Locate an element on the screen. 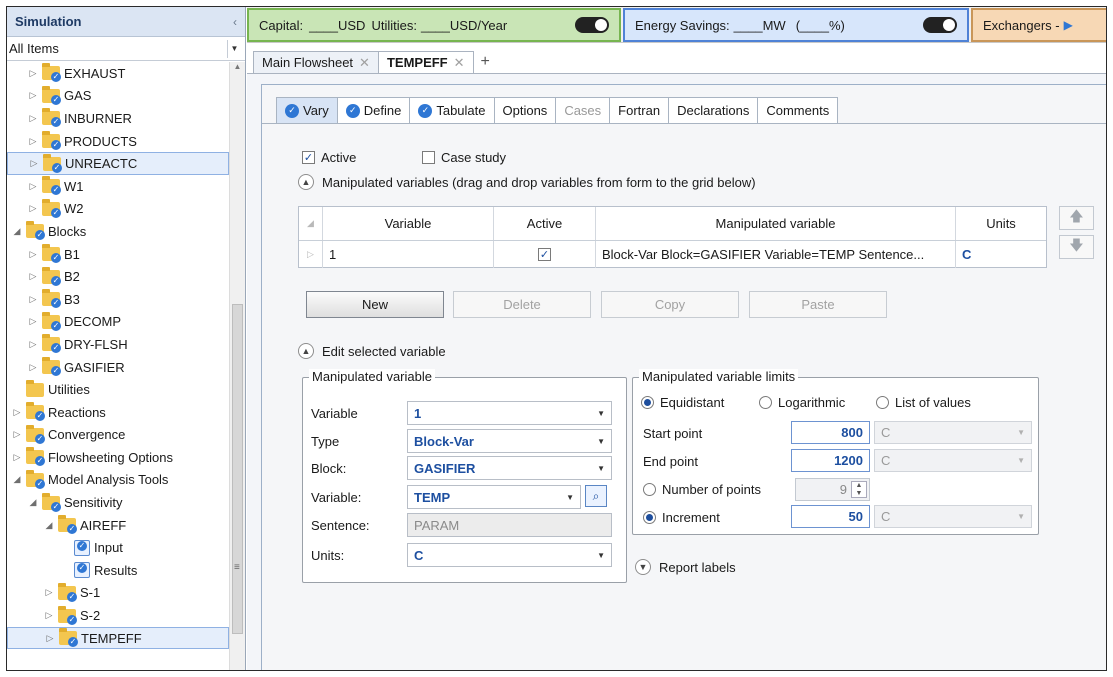  tab-tabulate: ✓ Tabulate is located at coordinates (452, 110).